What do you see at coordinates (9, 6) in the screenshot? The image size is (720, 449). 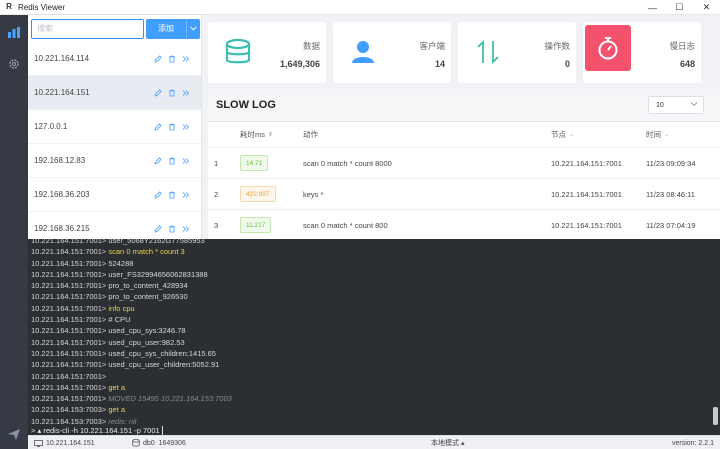 I see `app-logo: R` at bounding box center [9, 6].